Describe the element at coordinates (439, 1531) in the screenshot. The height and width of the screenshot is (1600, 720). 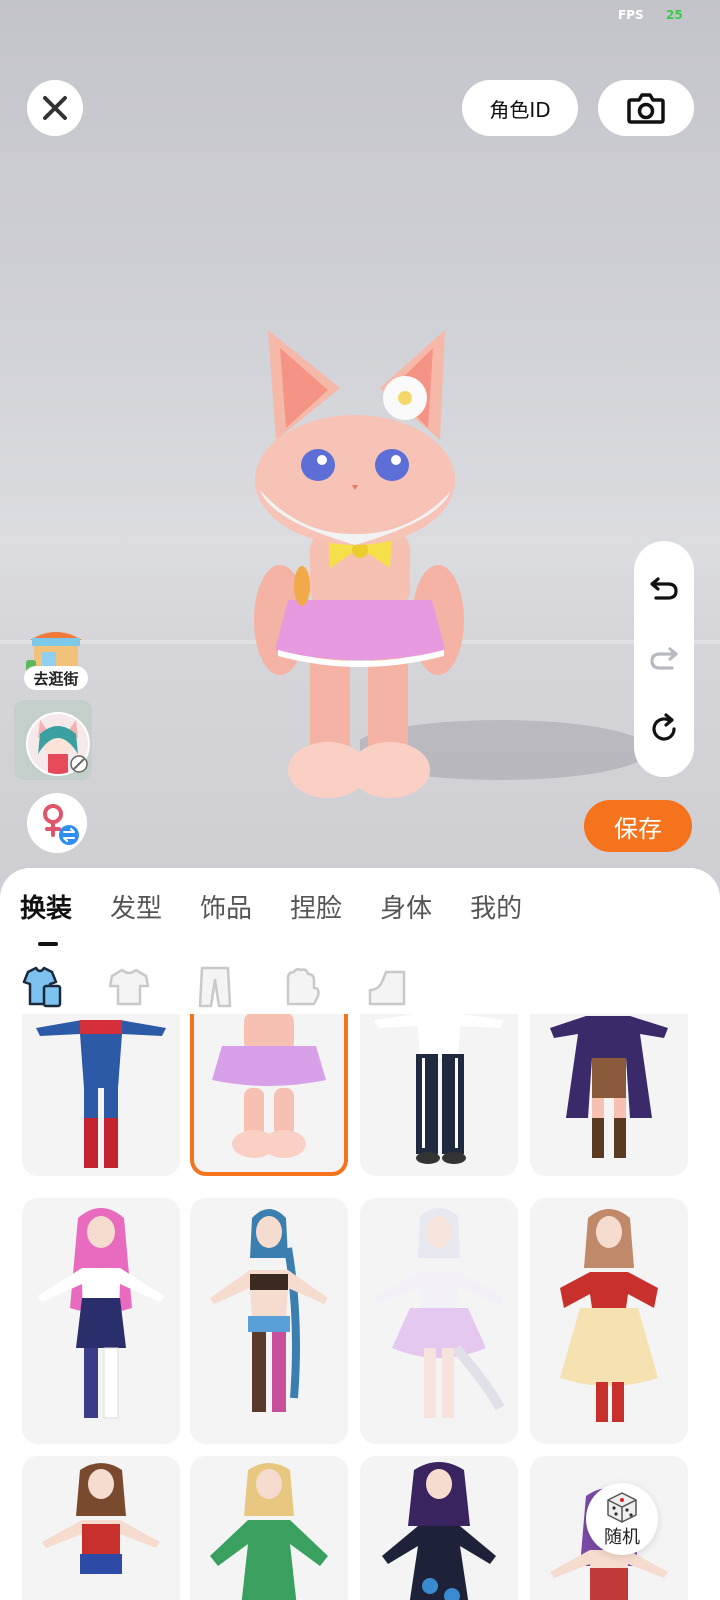
I see `outfit-preview-dark-gothic` at that location.